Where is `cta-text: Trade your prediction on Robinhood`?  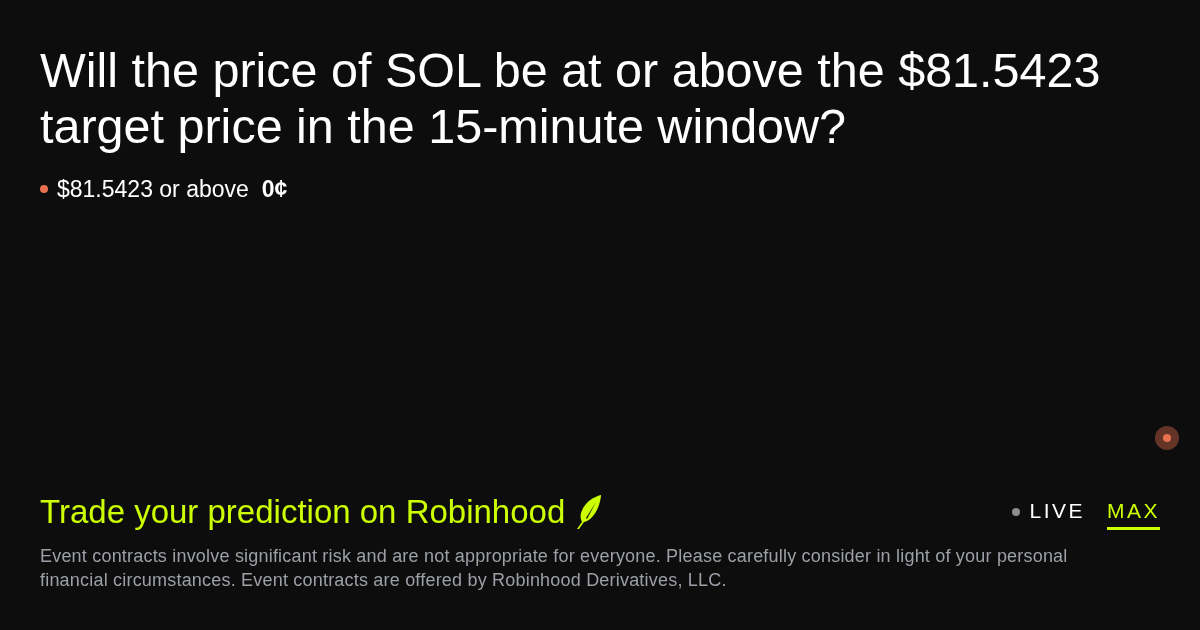
cta-text: Trade your prediction on Robinhood is located at coordinates (303, 512).